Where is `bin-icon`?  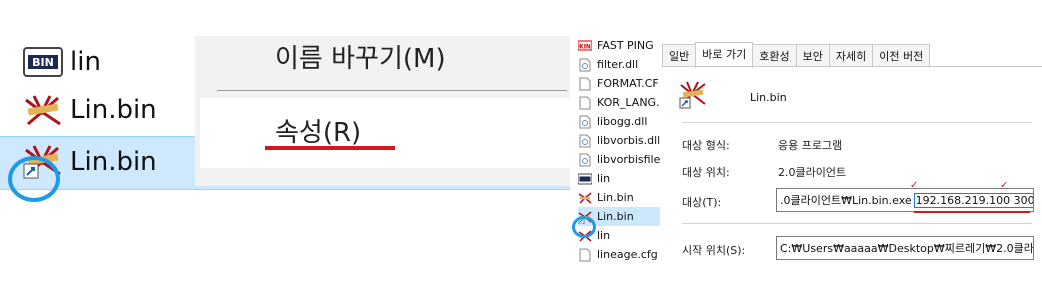 bin-icon is located at coordinates (585, 179).